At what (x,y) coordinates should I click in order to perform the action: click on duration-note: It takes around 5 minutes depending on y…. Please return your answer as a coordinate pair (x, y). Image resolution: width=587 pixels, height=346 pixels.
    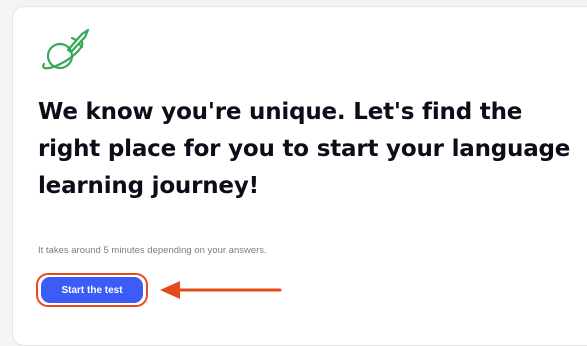
    Looking at the image, I should click on (152, 250).